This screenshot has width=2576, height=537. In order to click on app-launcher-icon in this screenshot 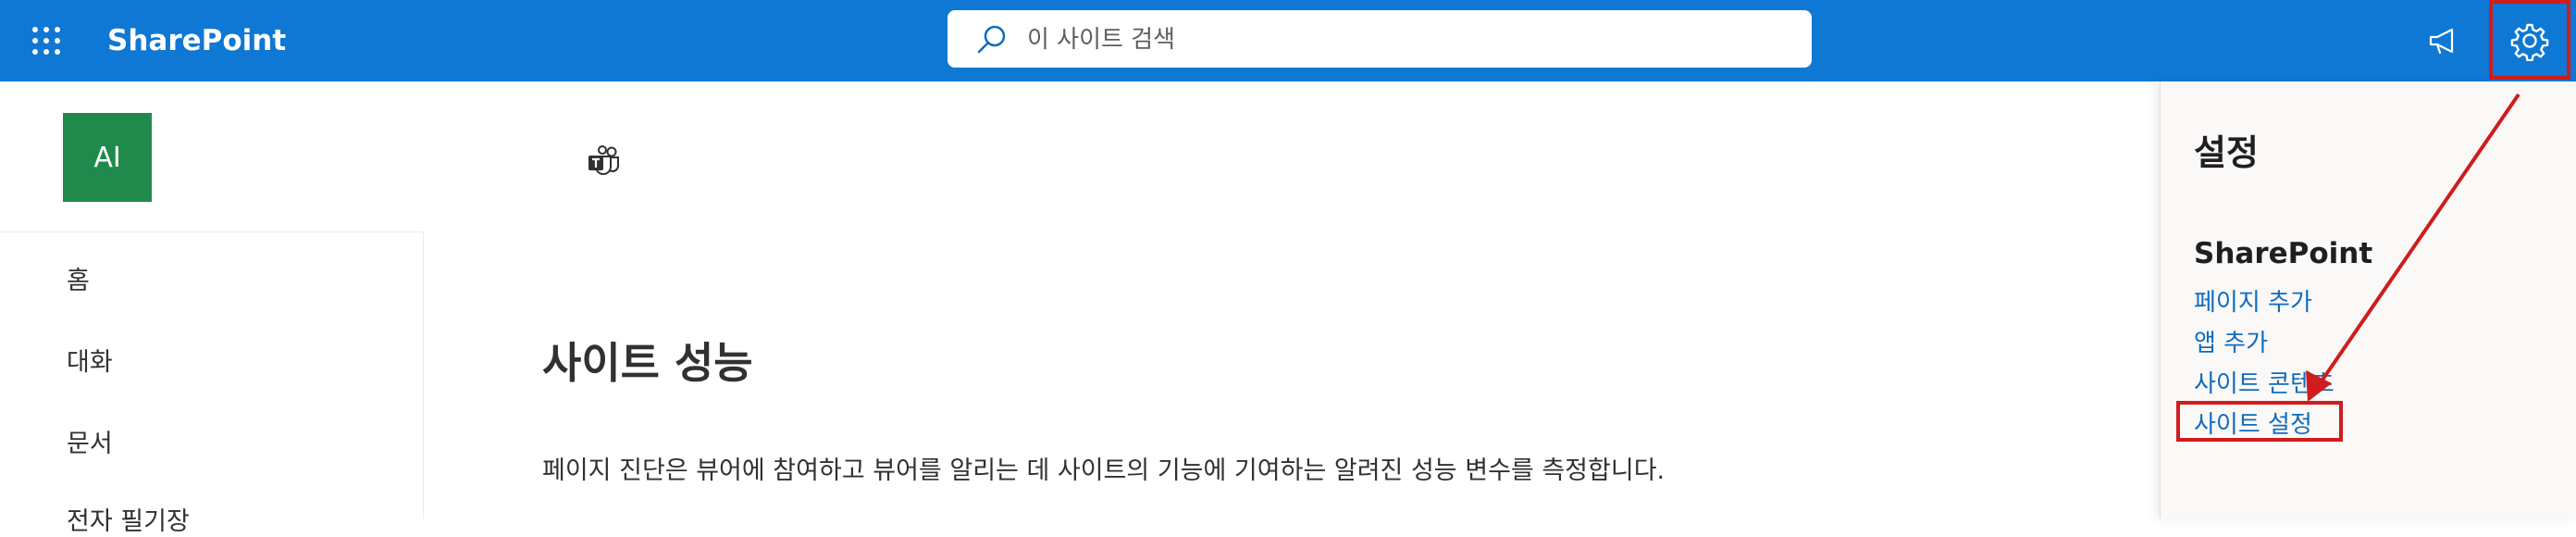, I will do `click(47, 40)`.